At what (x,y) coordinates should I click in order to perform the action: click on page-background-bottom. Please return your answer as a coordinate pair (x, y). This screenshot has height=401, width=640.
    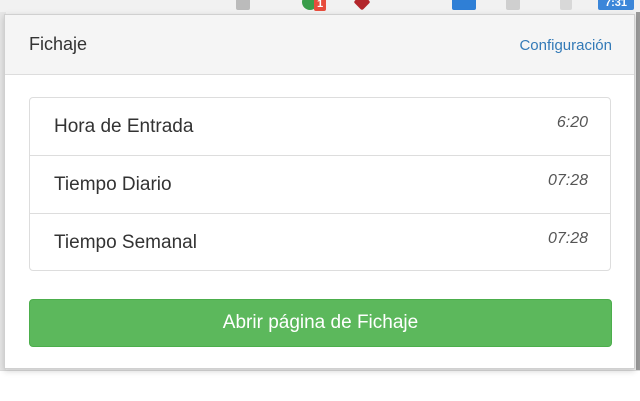
    Looking at the image, I should click on (320, 385).